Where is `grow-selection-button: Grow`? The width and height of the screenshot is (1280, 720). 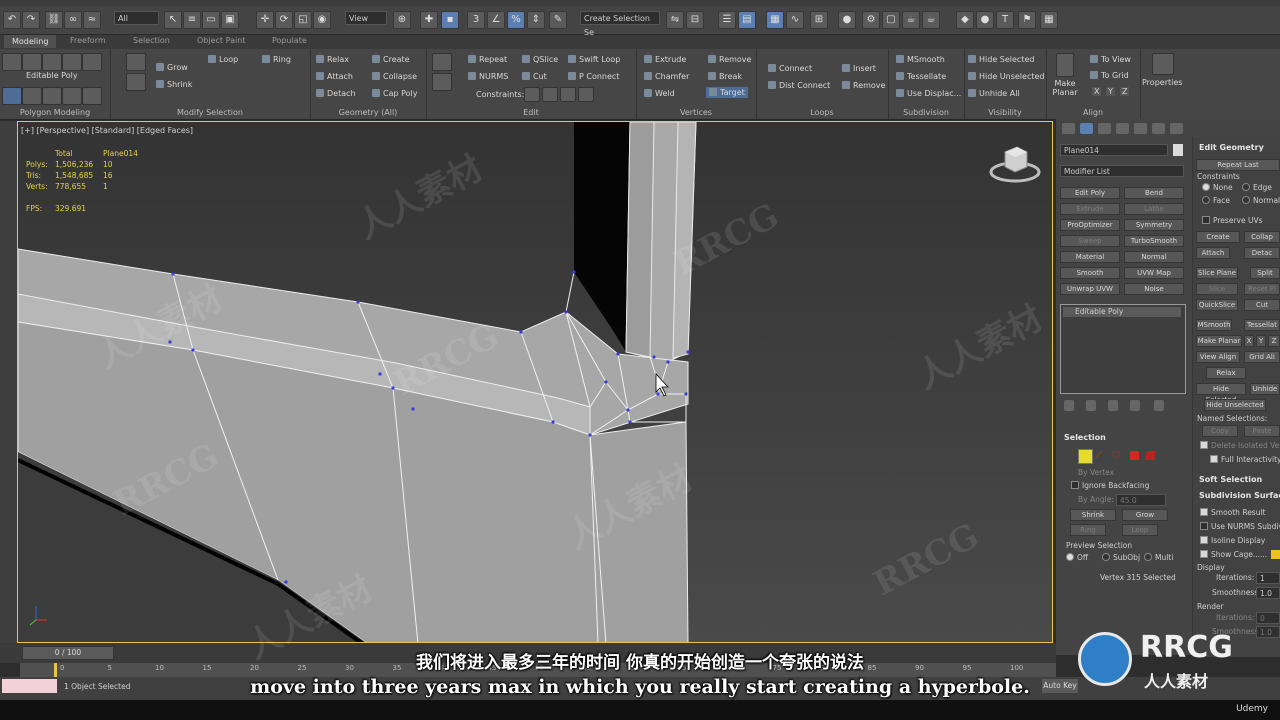 grow-selection-button: Grow is located at coordinates (1145, 515).